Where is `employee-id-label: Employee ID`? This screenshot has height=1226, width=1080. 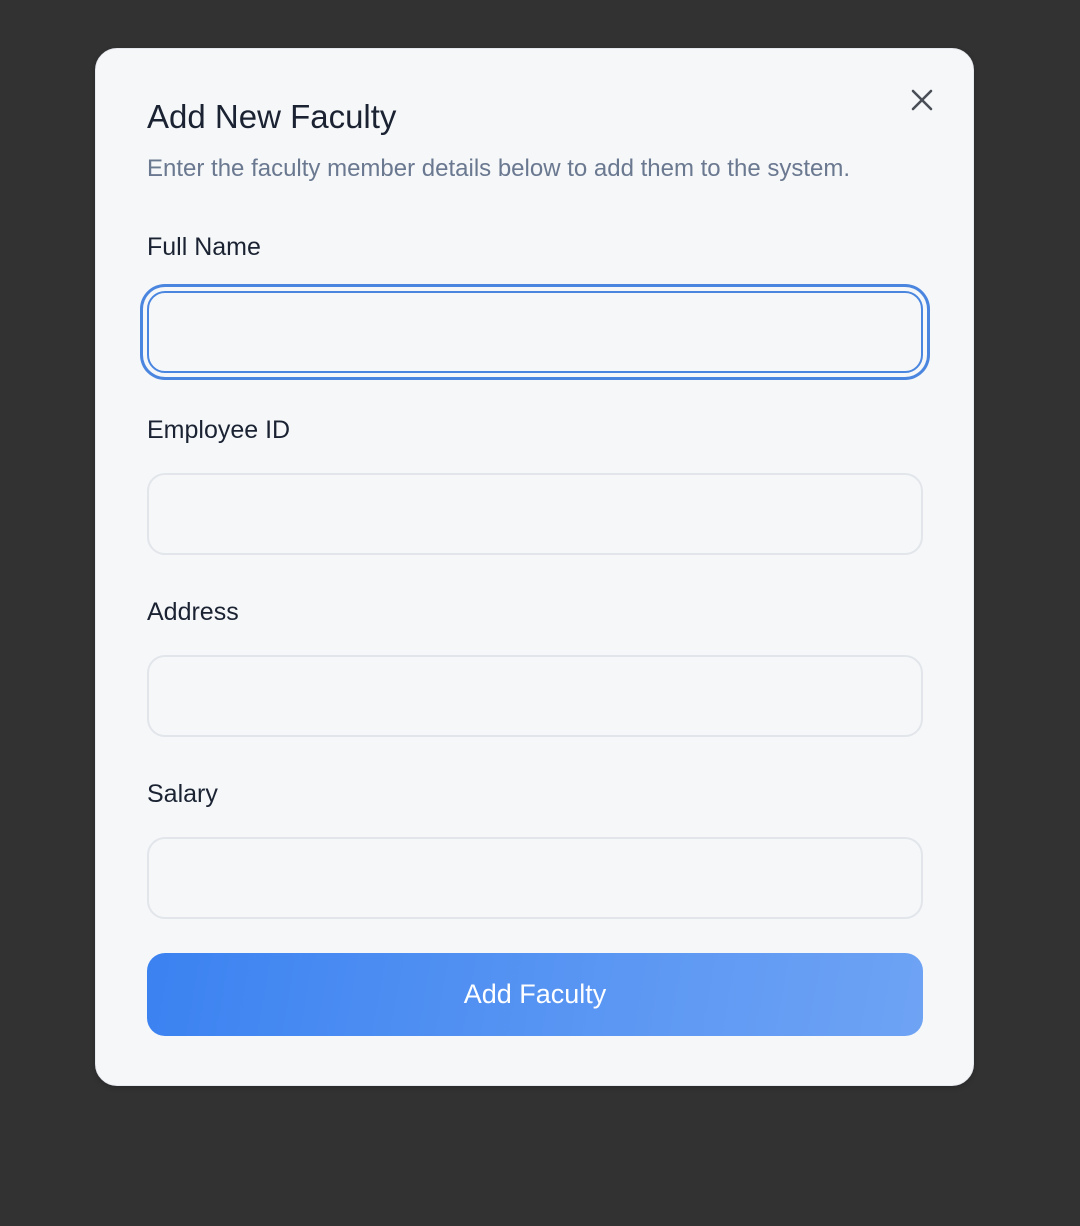
employee-id-label: Employee ID is located at coordinates (219, 430).